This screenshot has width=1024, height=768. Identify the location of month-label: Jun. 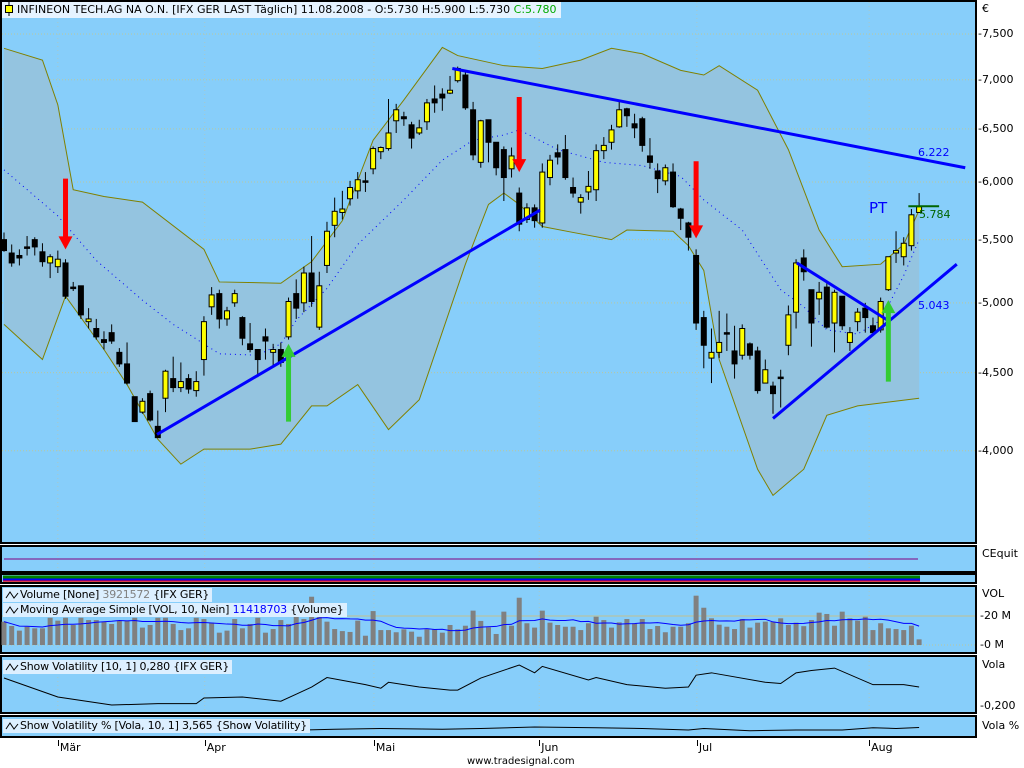
(549, 747).